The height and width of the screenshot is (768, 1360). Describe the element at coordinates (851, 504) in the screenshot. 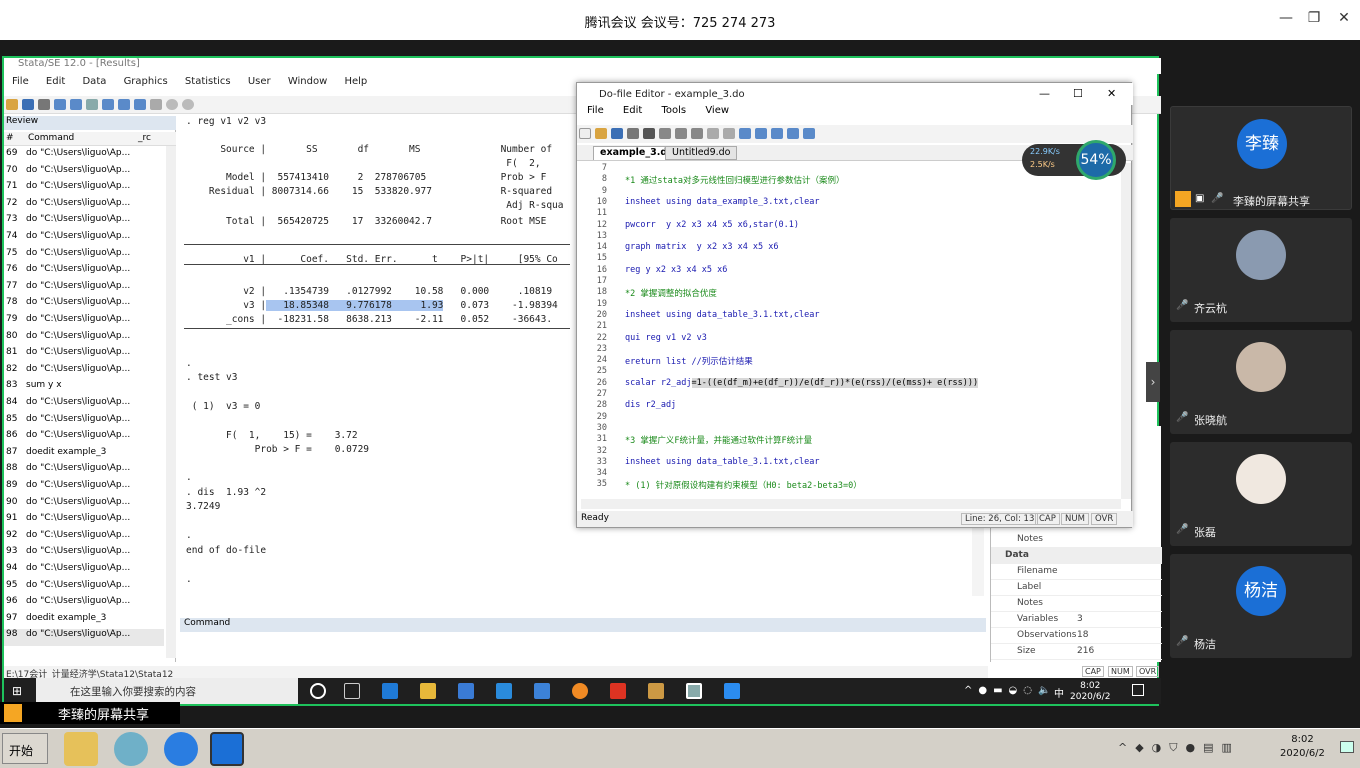

I see `code-hscrollbar` at that location.